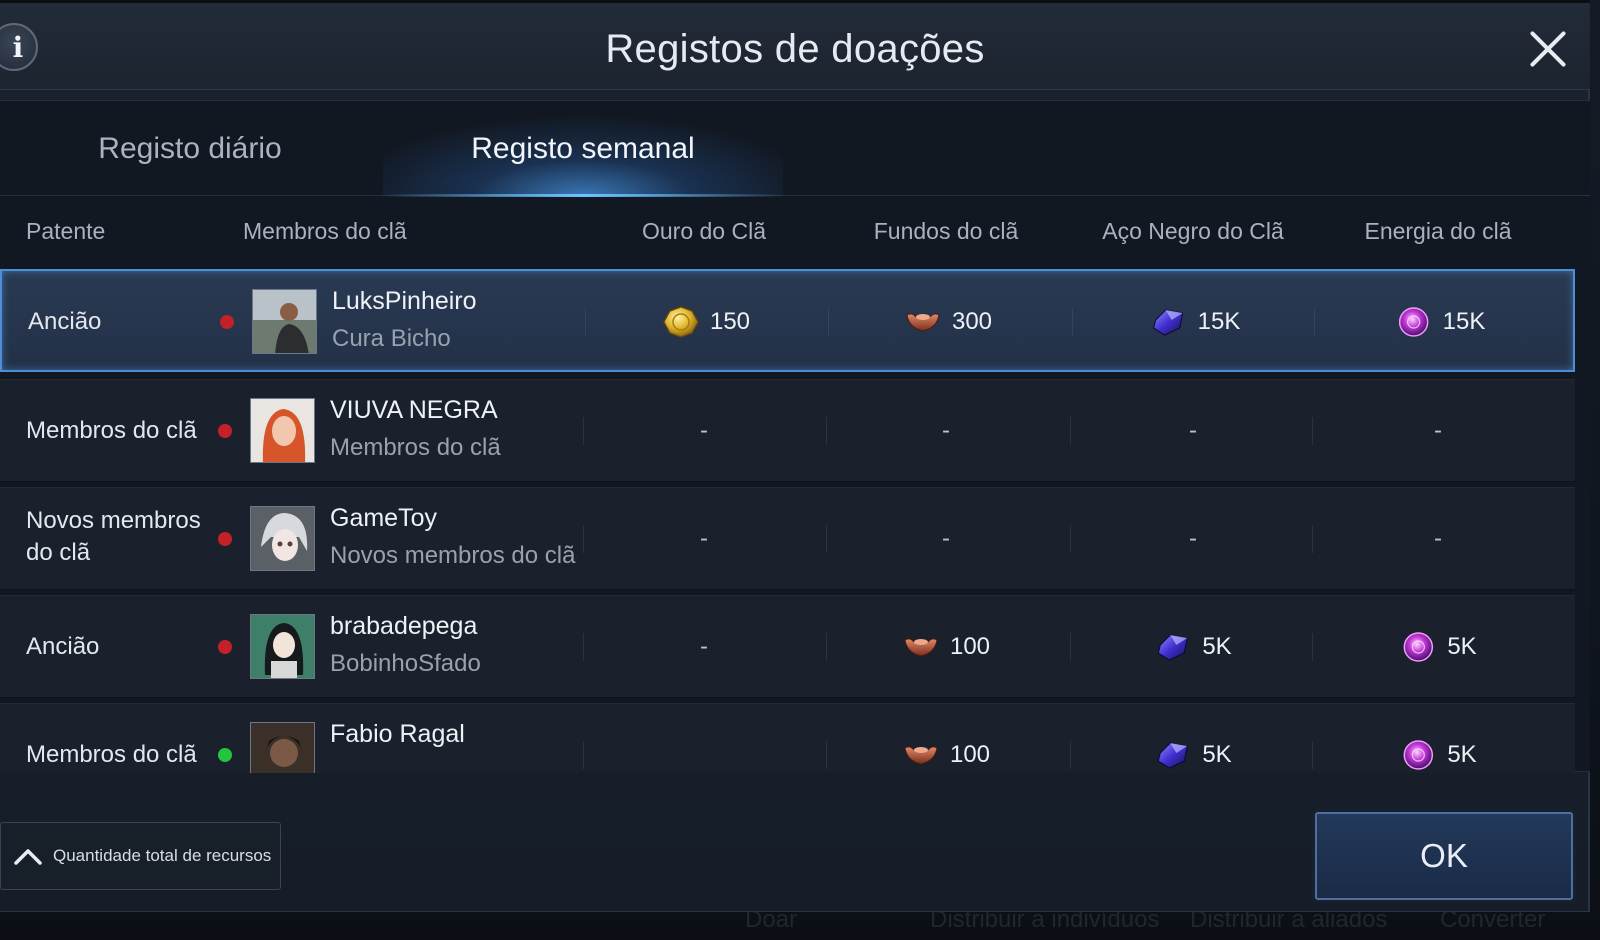  I want to click on member-rank: Novos membros do clã, so click(113, 536).